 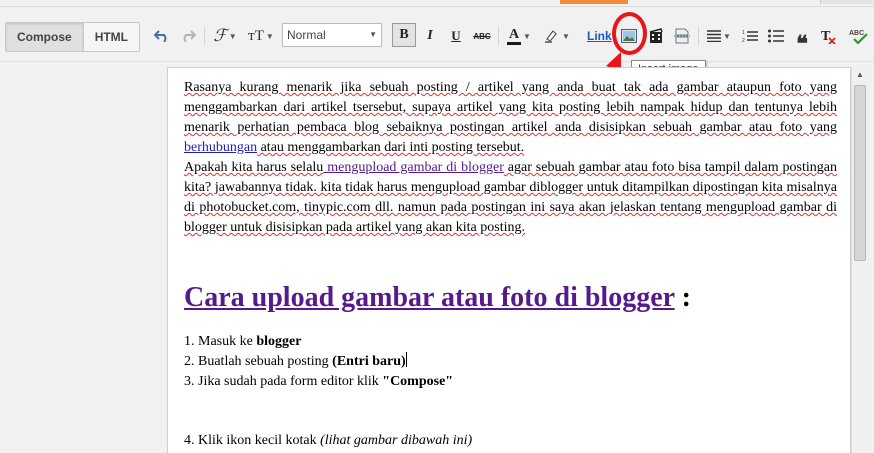 What do you see at coordinates (860, 75) in the screenshot?
I see `scroll-up-arrow: ▲` at bounding box center [860, 75].